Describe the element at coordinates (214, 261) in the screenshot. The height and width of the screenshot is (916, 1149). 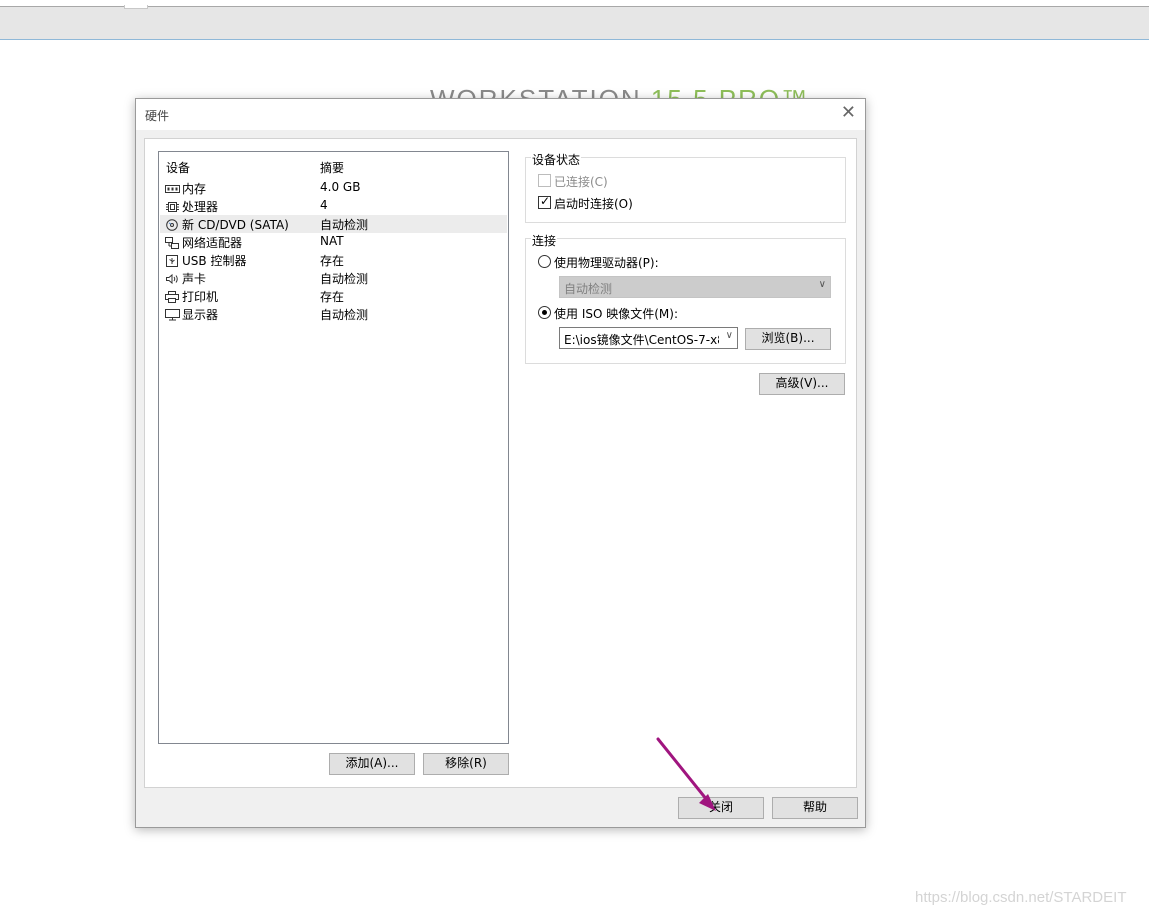
I see `device-name: USB 控制器` at that location.